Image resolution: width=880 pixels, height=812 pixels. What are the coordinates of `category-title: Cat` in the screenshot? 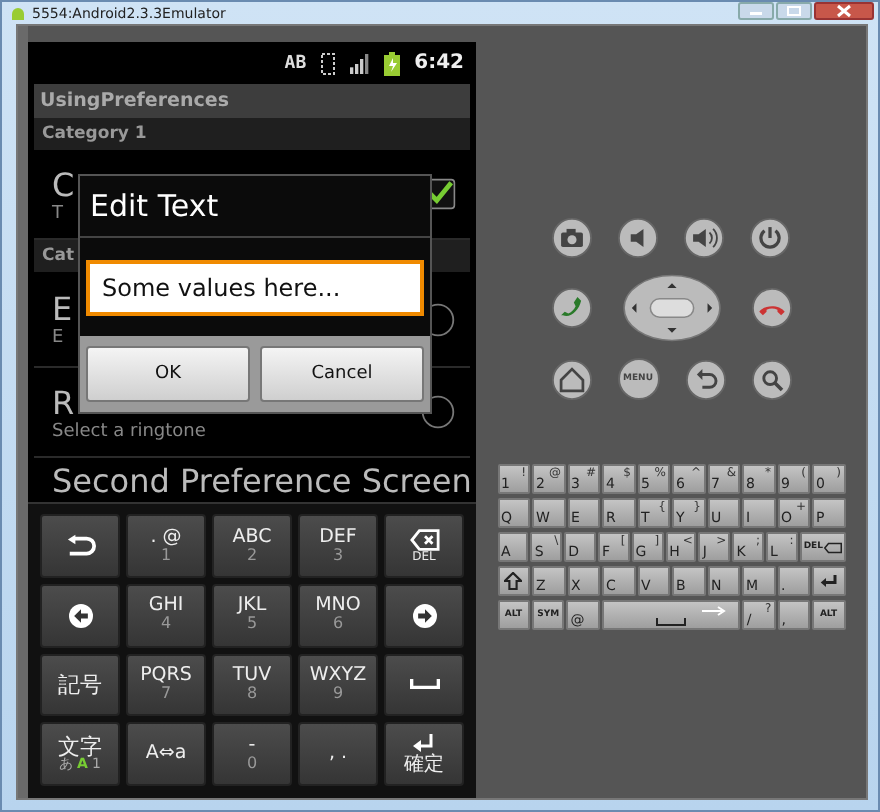 It's located at (58, 256).